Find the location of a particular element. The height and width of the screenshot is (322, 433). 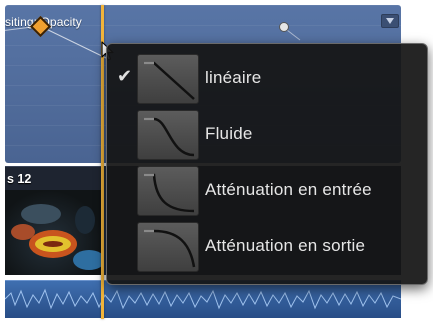

menu-item-label: Fluide is located at coordinates (229, 133).